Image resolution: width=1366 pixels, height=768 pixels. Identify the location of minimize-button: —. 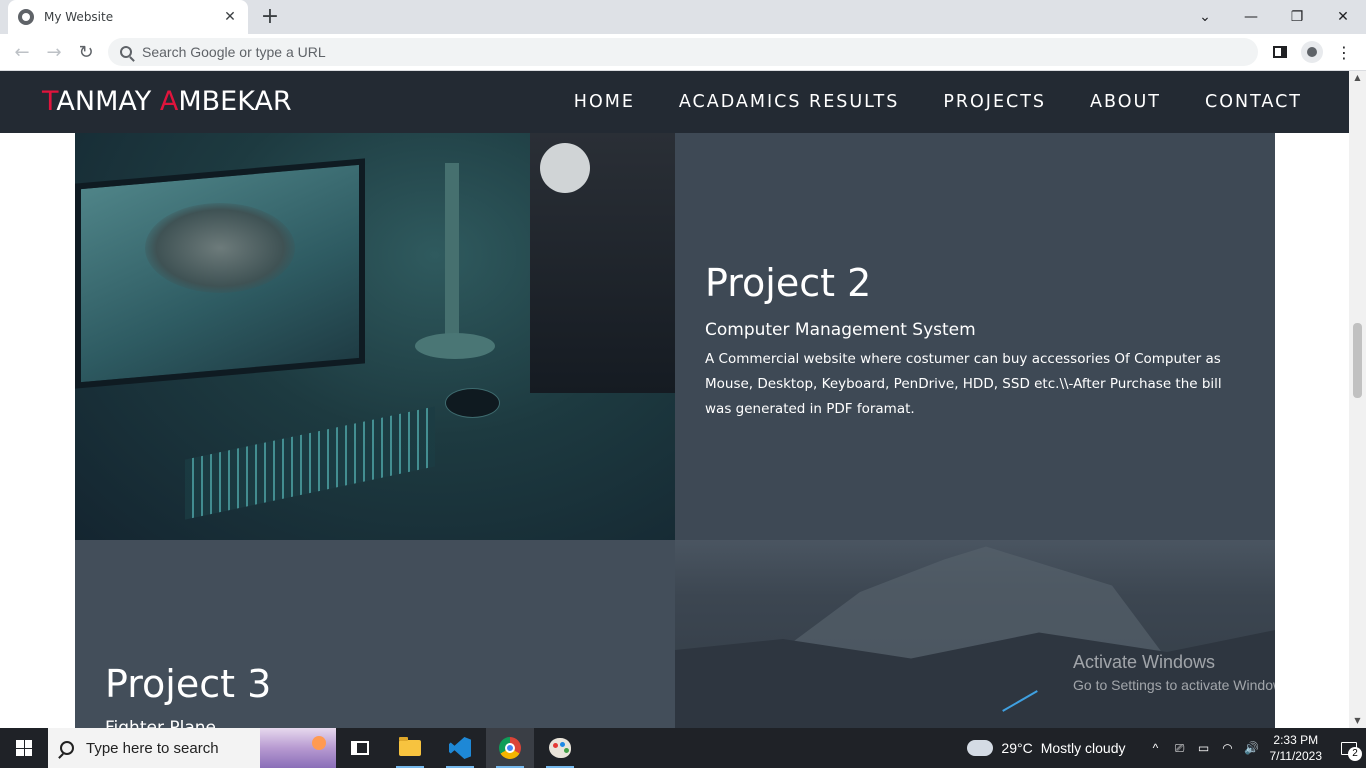
(1251, 17).